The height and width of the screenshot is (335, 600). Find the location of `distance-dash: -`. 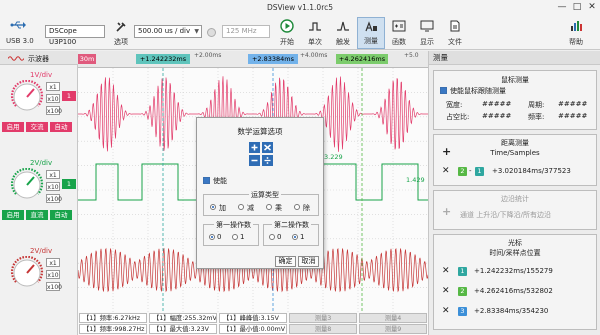

distance-dash: - is located at coordinates (470, 171).